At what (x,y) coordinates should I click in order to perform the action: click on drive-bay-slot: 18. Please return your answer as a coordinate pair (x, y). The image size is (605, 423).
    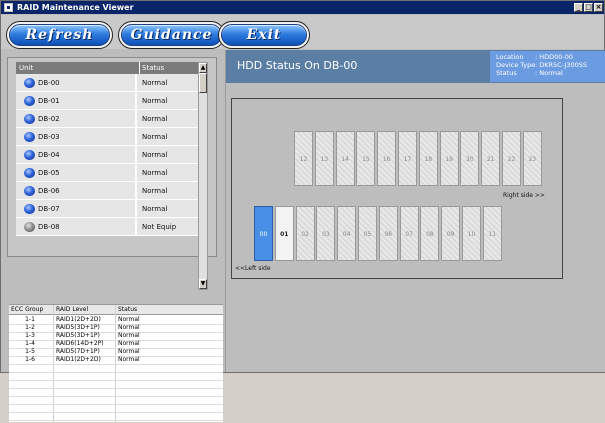
    Looking at the image, I should click on (428, 158).